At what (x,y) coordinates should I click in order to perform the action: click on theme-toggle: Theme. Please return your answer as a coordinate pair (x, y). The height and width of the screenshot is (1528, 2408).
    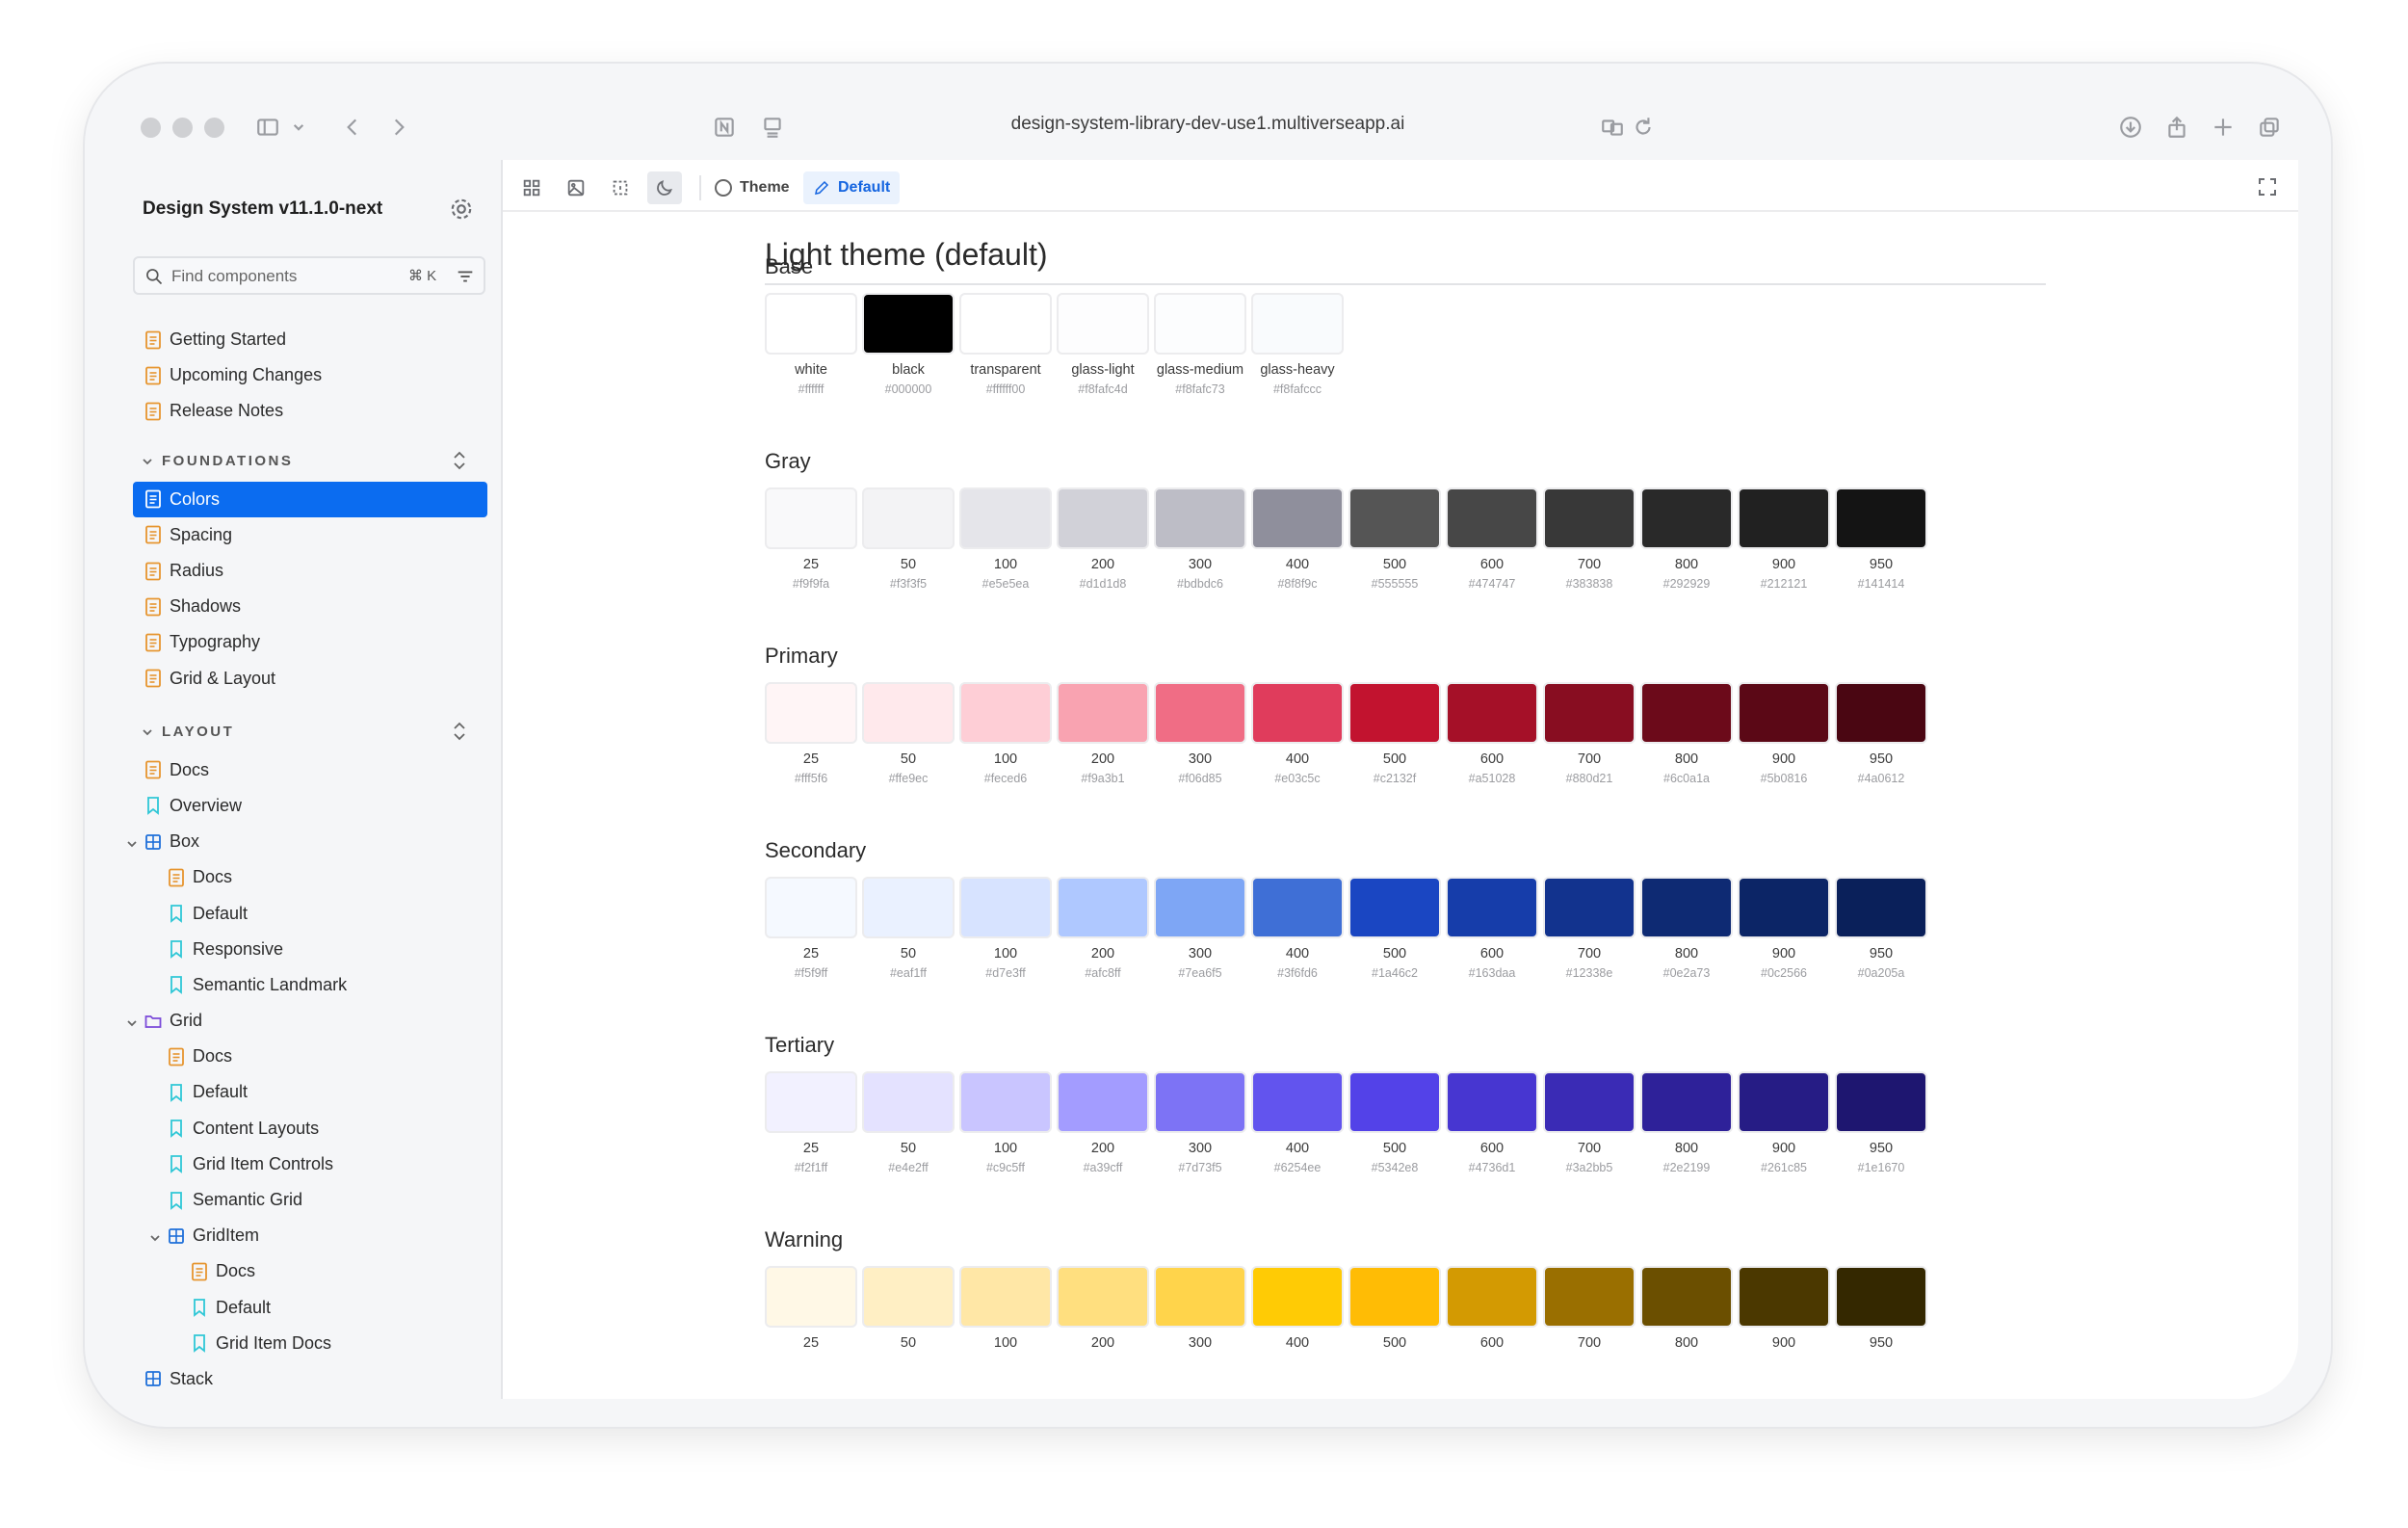
    Looking at the image, I should click on (752, 187).